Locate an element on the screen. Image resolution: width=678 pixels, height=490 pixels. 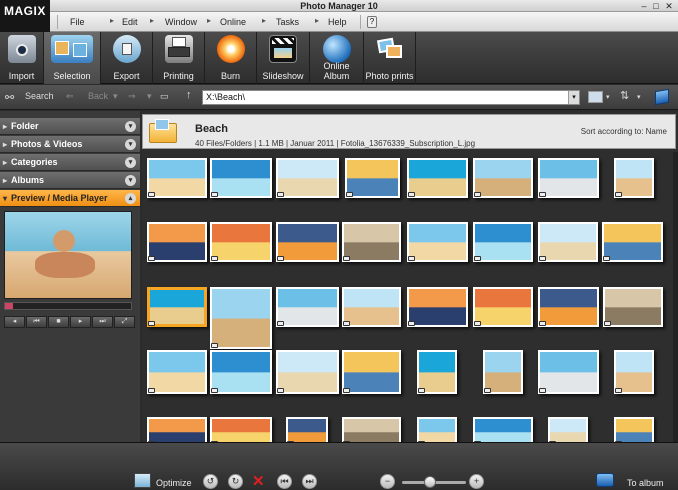
printing-button: Printing is located at coordinates (179, 58).